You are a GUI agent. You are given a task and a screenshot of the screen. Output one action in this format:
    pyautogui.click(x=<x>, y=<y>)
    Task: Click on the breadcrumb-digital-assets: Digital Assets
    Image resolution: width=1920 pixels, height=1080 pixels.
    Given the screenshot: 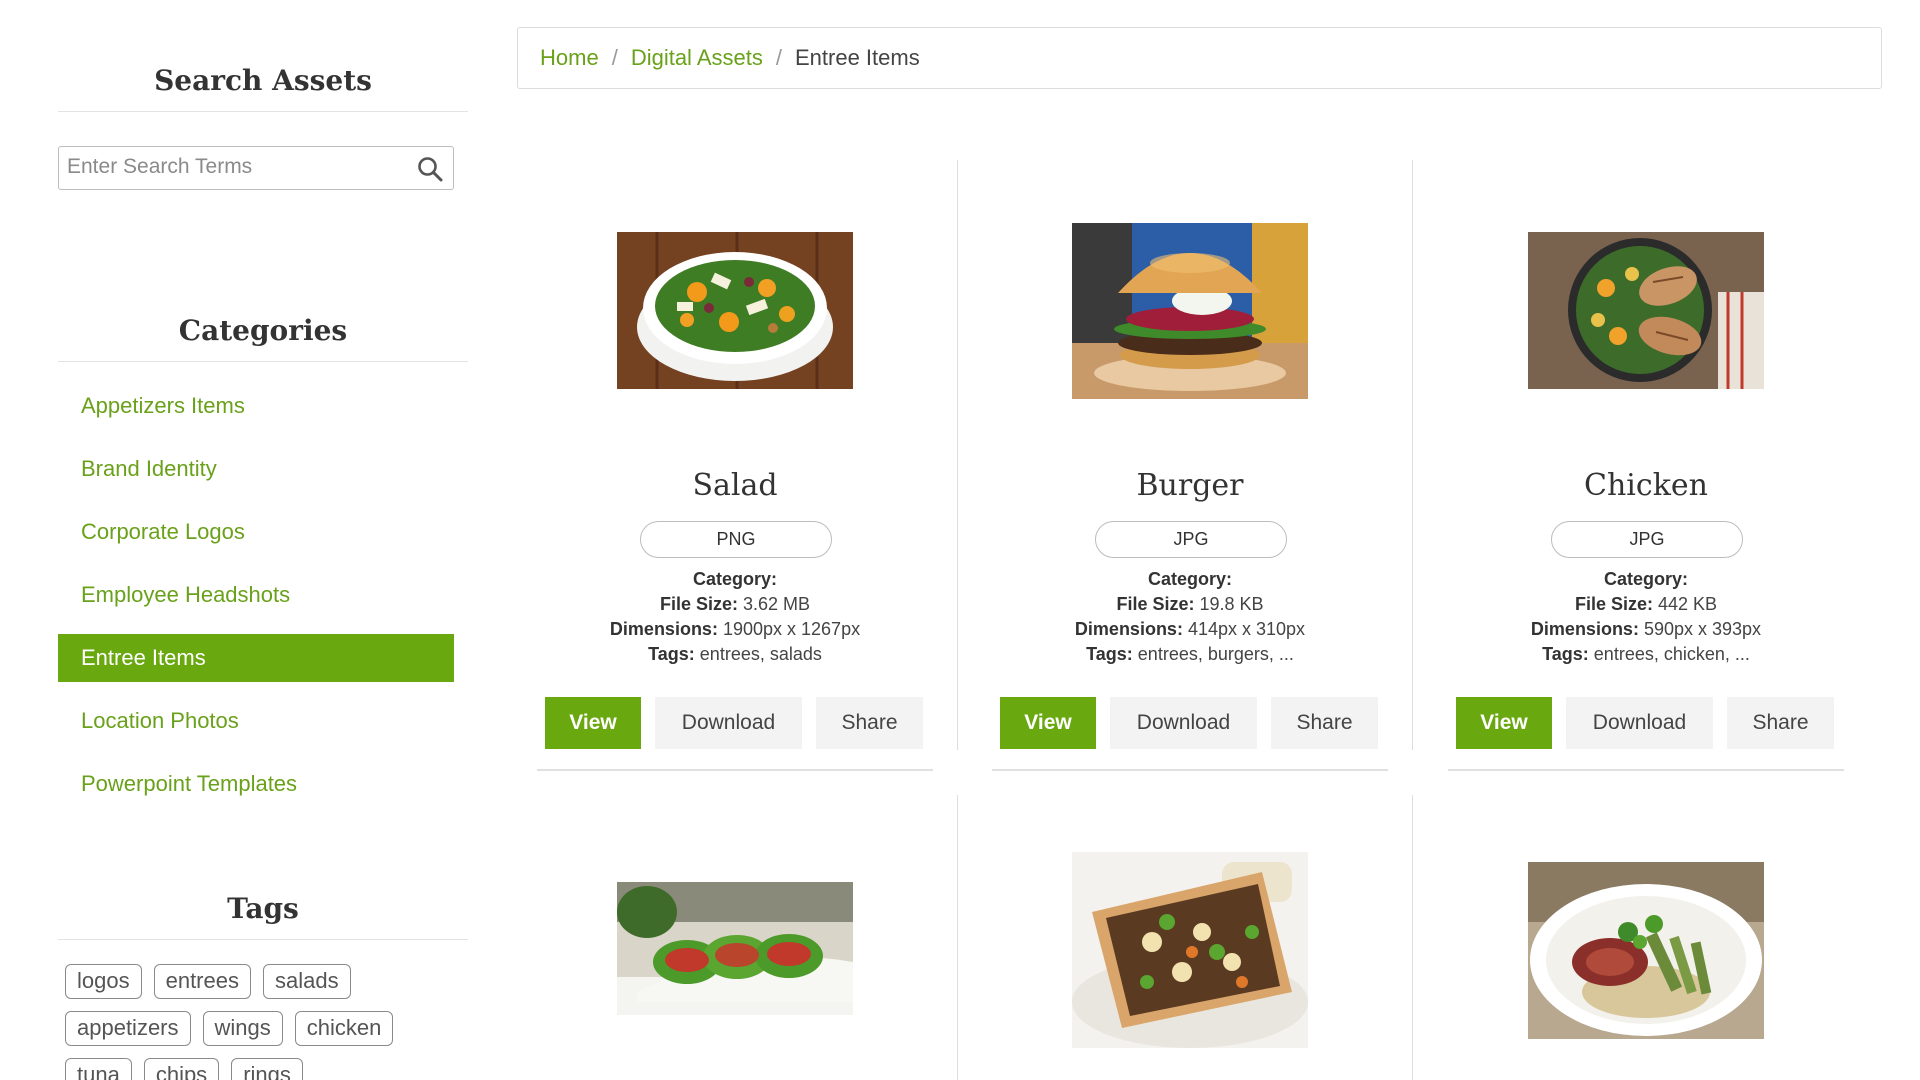 What is the action you would take?
    pyautogui.click(x=697, y=58)
    